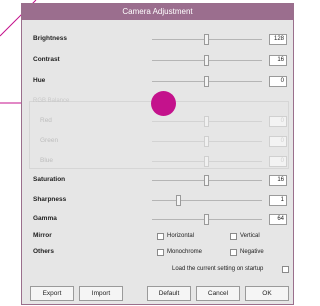  Describe the element at coordinates (47, 160) in the screenshot. I see `blue-label: Blue` at that location.